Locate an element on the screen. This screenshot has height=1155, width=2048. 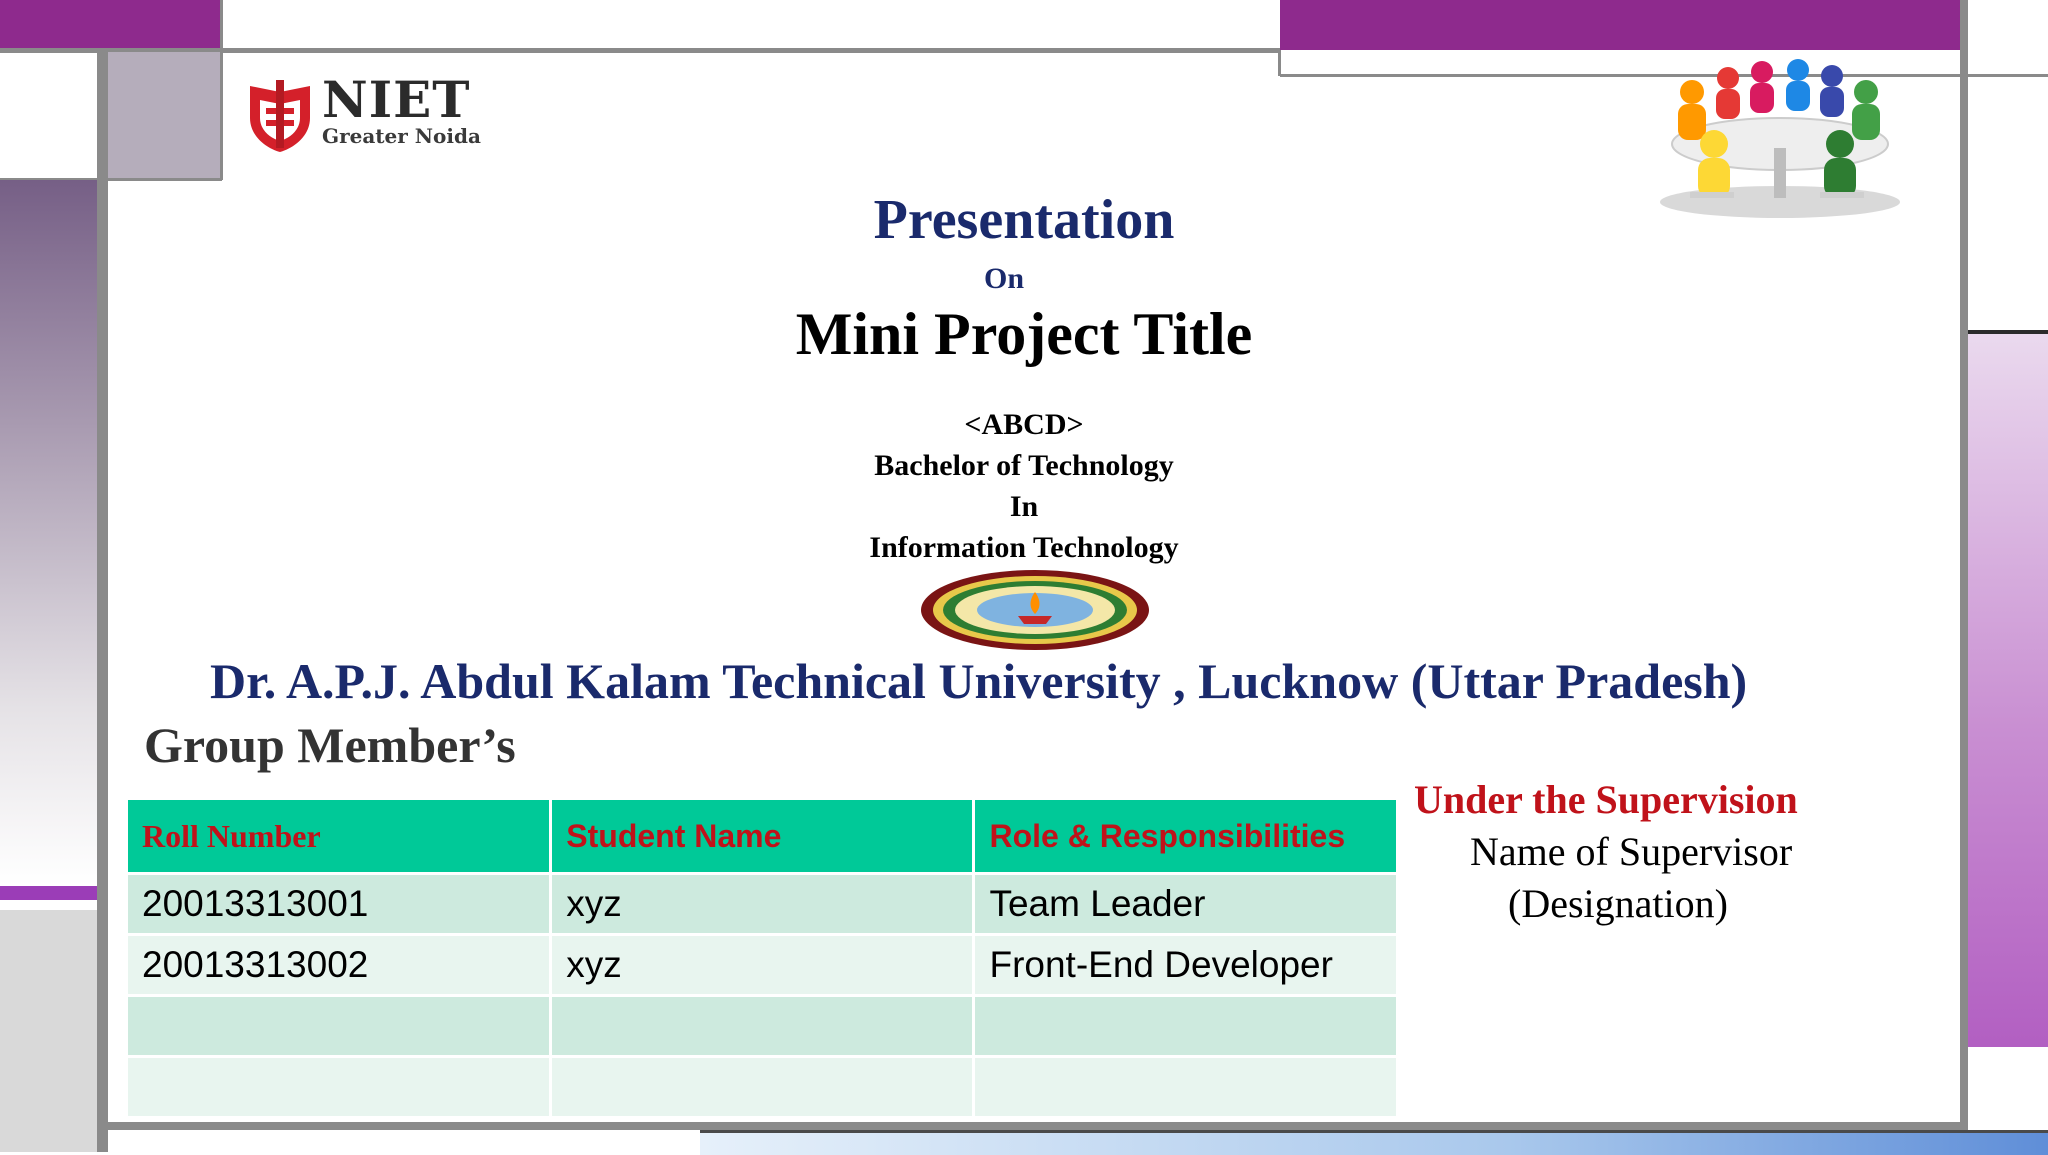
supervision-heading: Under the Supervision is located at coordinates (1606, 799).